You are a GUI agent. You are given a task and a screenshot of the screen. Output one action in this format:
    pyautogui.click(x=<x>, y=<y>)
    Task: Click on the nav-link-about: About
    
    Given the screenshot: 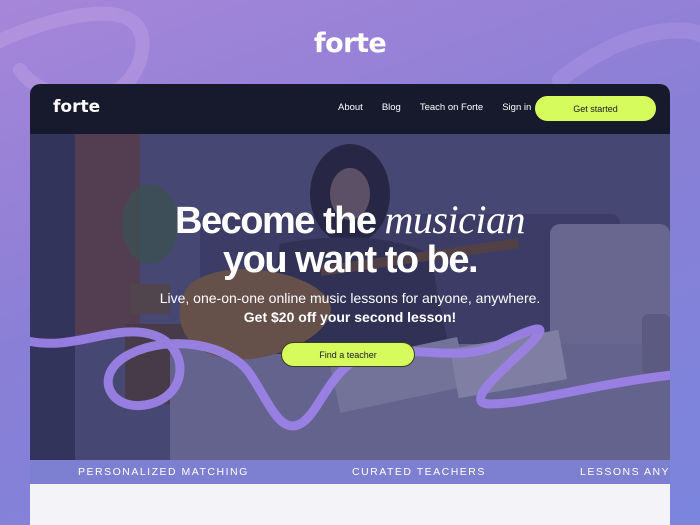 What is the action you would take?
    pyautogui.click(x=350, y=107)
    